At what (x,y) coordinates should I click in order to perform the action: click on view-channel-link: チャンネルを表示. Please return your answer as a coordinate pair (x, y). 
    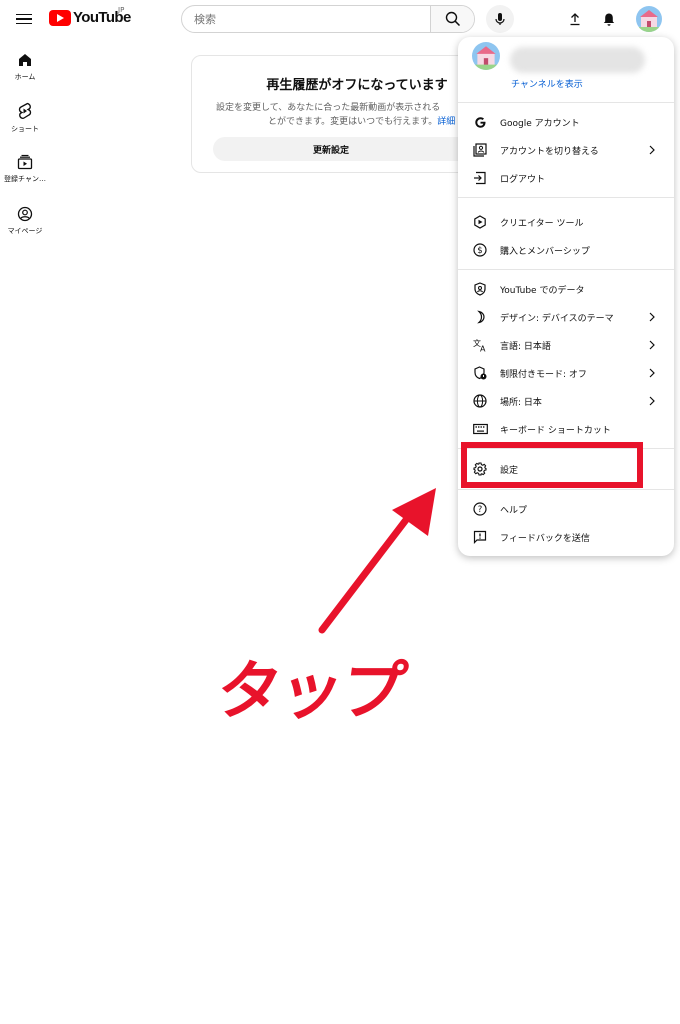
    Looking at the image, I should click on (547, 83).